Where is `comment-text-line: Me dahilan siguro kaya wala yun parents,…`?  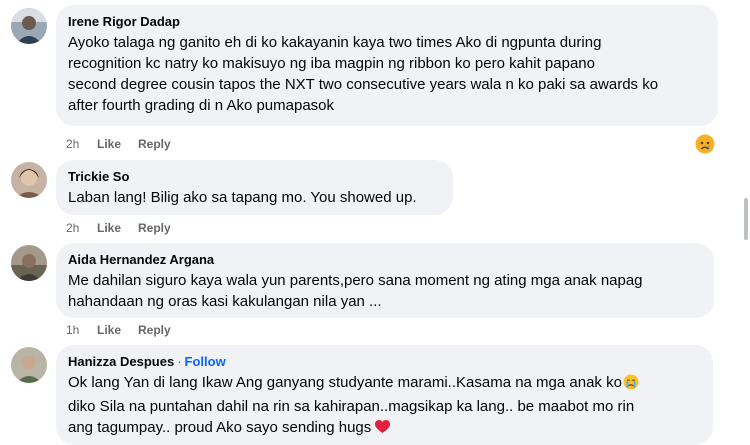 comment-text-line: Me dahilan siguro kaya wala yun parents,… is located at coordinates (355, 280).